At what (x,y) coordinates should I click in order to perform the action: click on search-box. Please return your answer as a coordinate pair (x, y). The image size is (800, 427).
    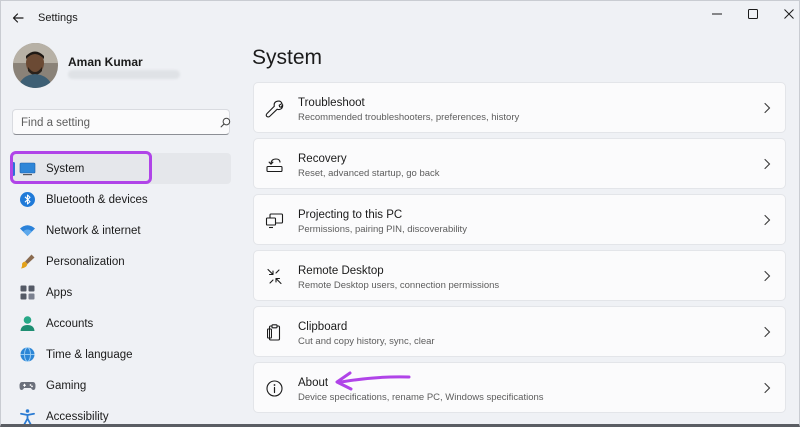
    Looking at the image, I should click on (121, 122).